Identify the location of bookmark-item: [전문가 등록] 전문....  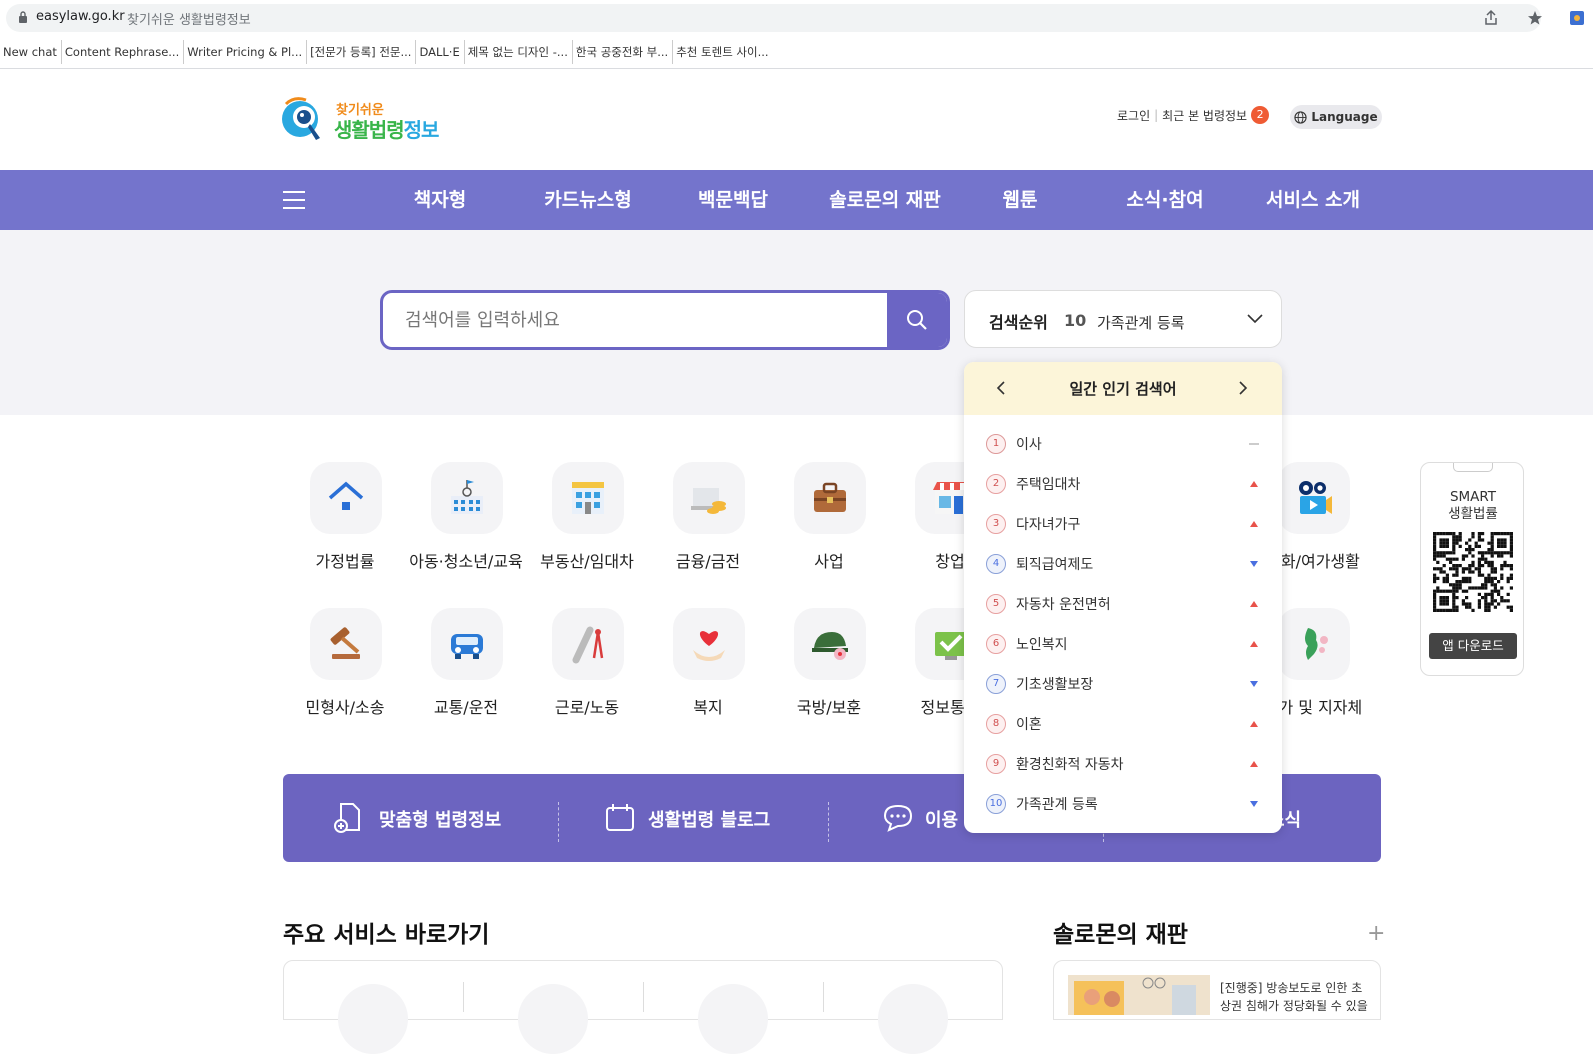
(362, 52).